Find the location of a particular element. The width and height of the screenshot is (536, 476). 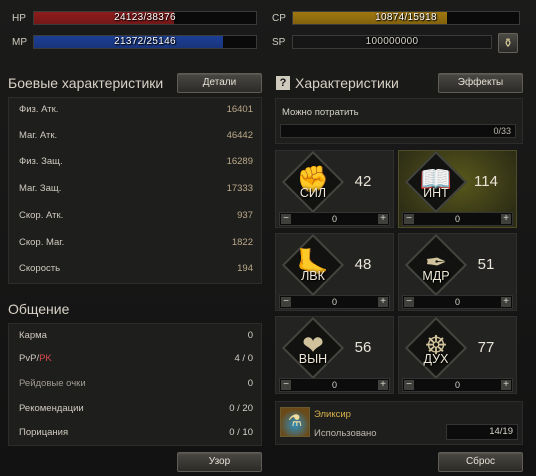

hp-bar: 24123/38376 is located at coordinates (145, 18).